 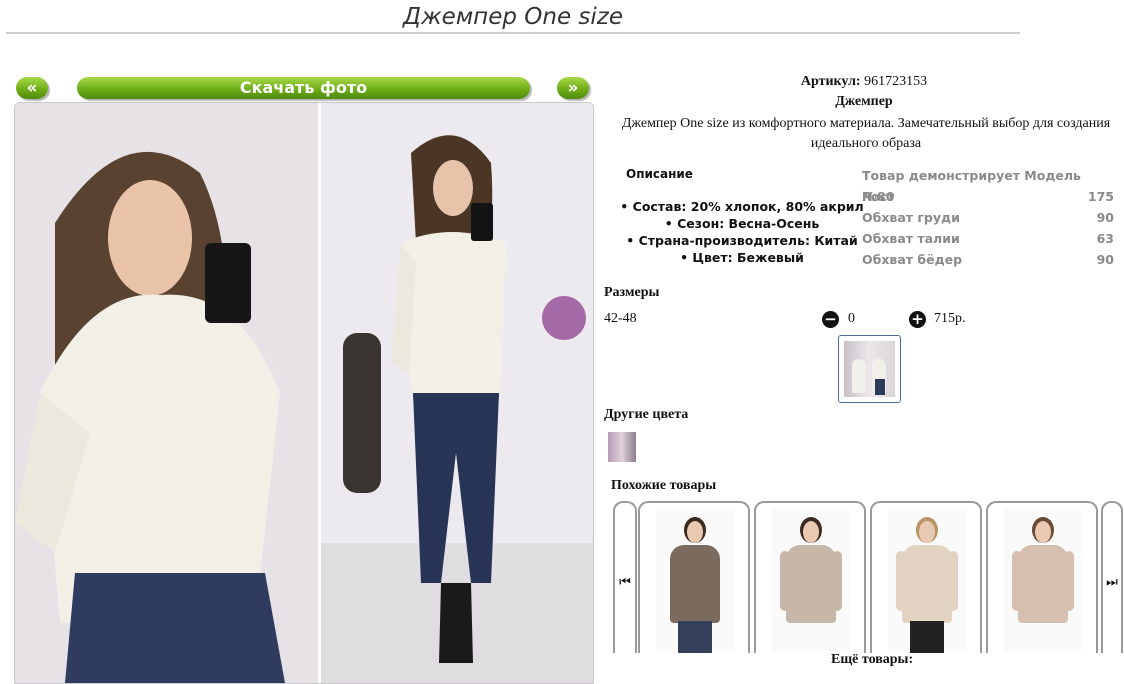 What do you see at coordinates (911, 238) in the screenshot?
I see `measure-label: Обхват талии` at bounding box center [911, 238].